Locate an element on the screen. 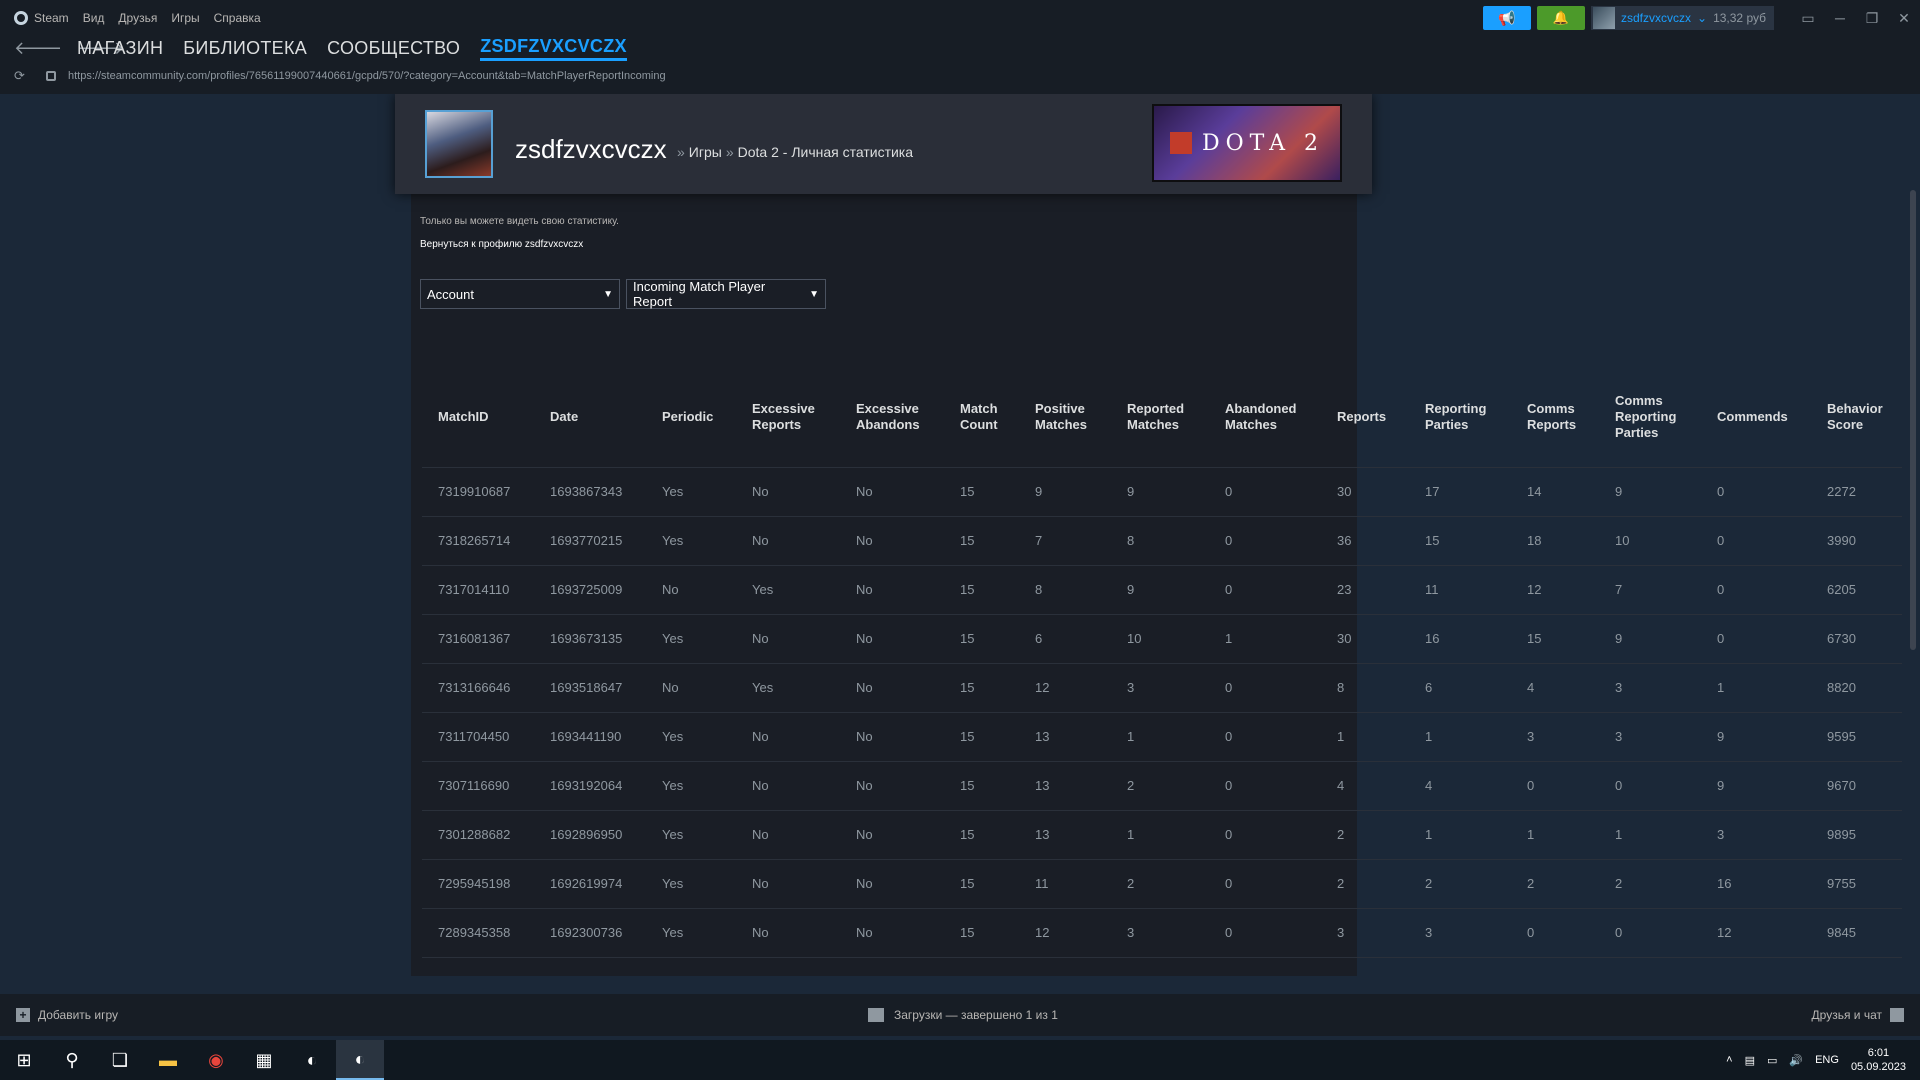 The image size is (1920, 1080). bell-icon: 🔔 is located at coordinates (1561, 17).